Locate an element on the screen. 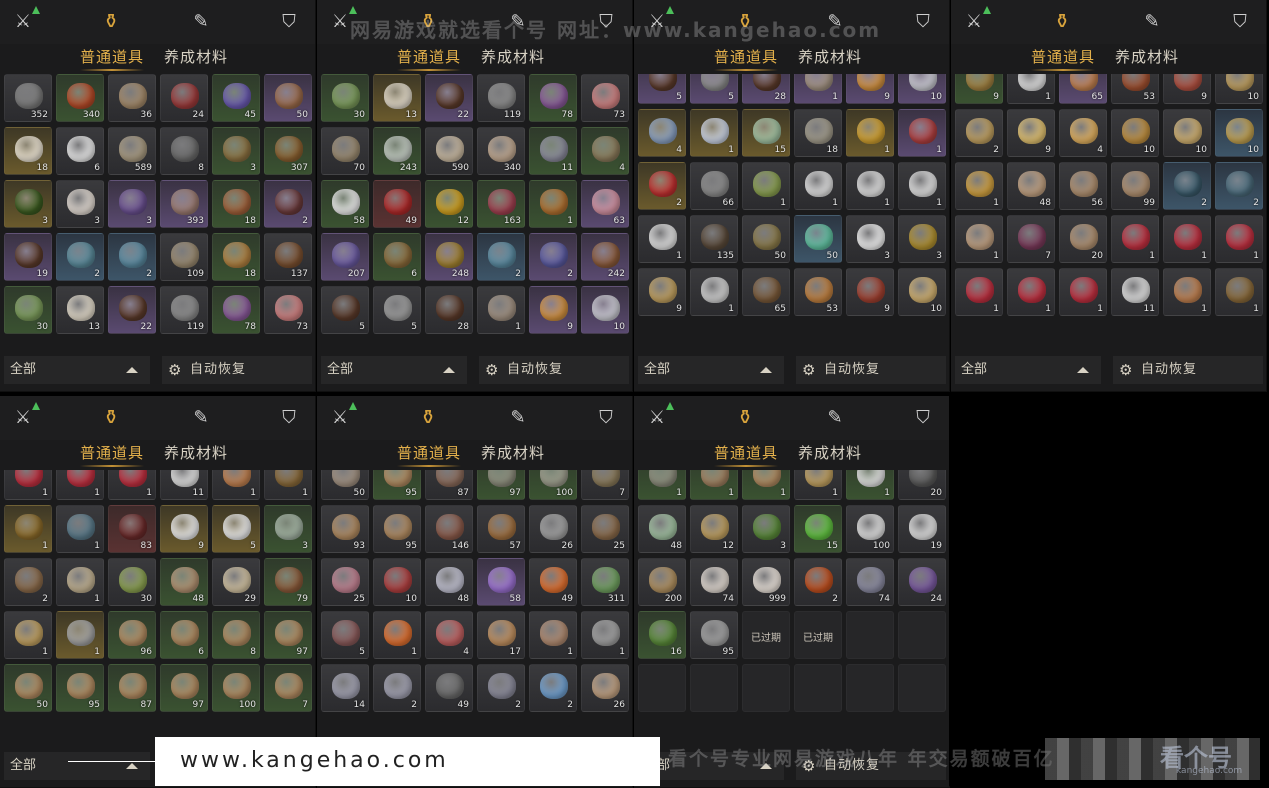  item-slot: 97 is located at coordinates (501, 485).